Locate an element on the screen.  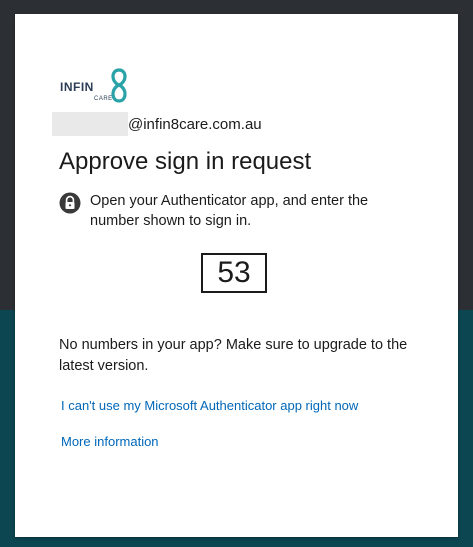
company-logo: INFIN CARE is located at coordinates (95, 86).